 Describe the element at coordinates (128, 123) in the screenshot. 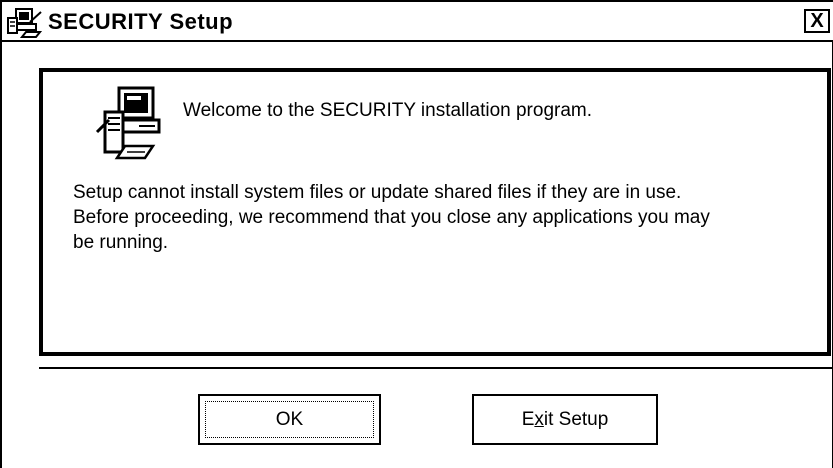

I see `computer-setup-icon` at that location.